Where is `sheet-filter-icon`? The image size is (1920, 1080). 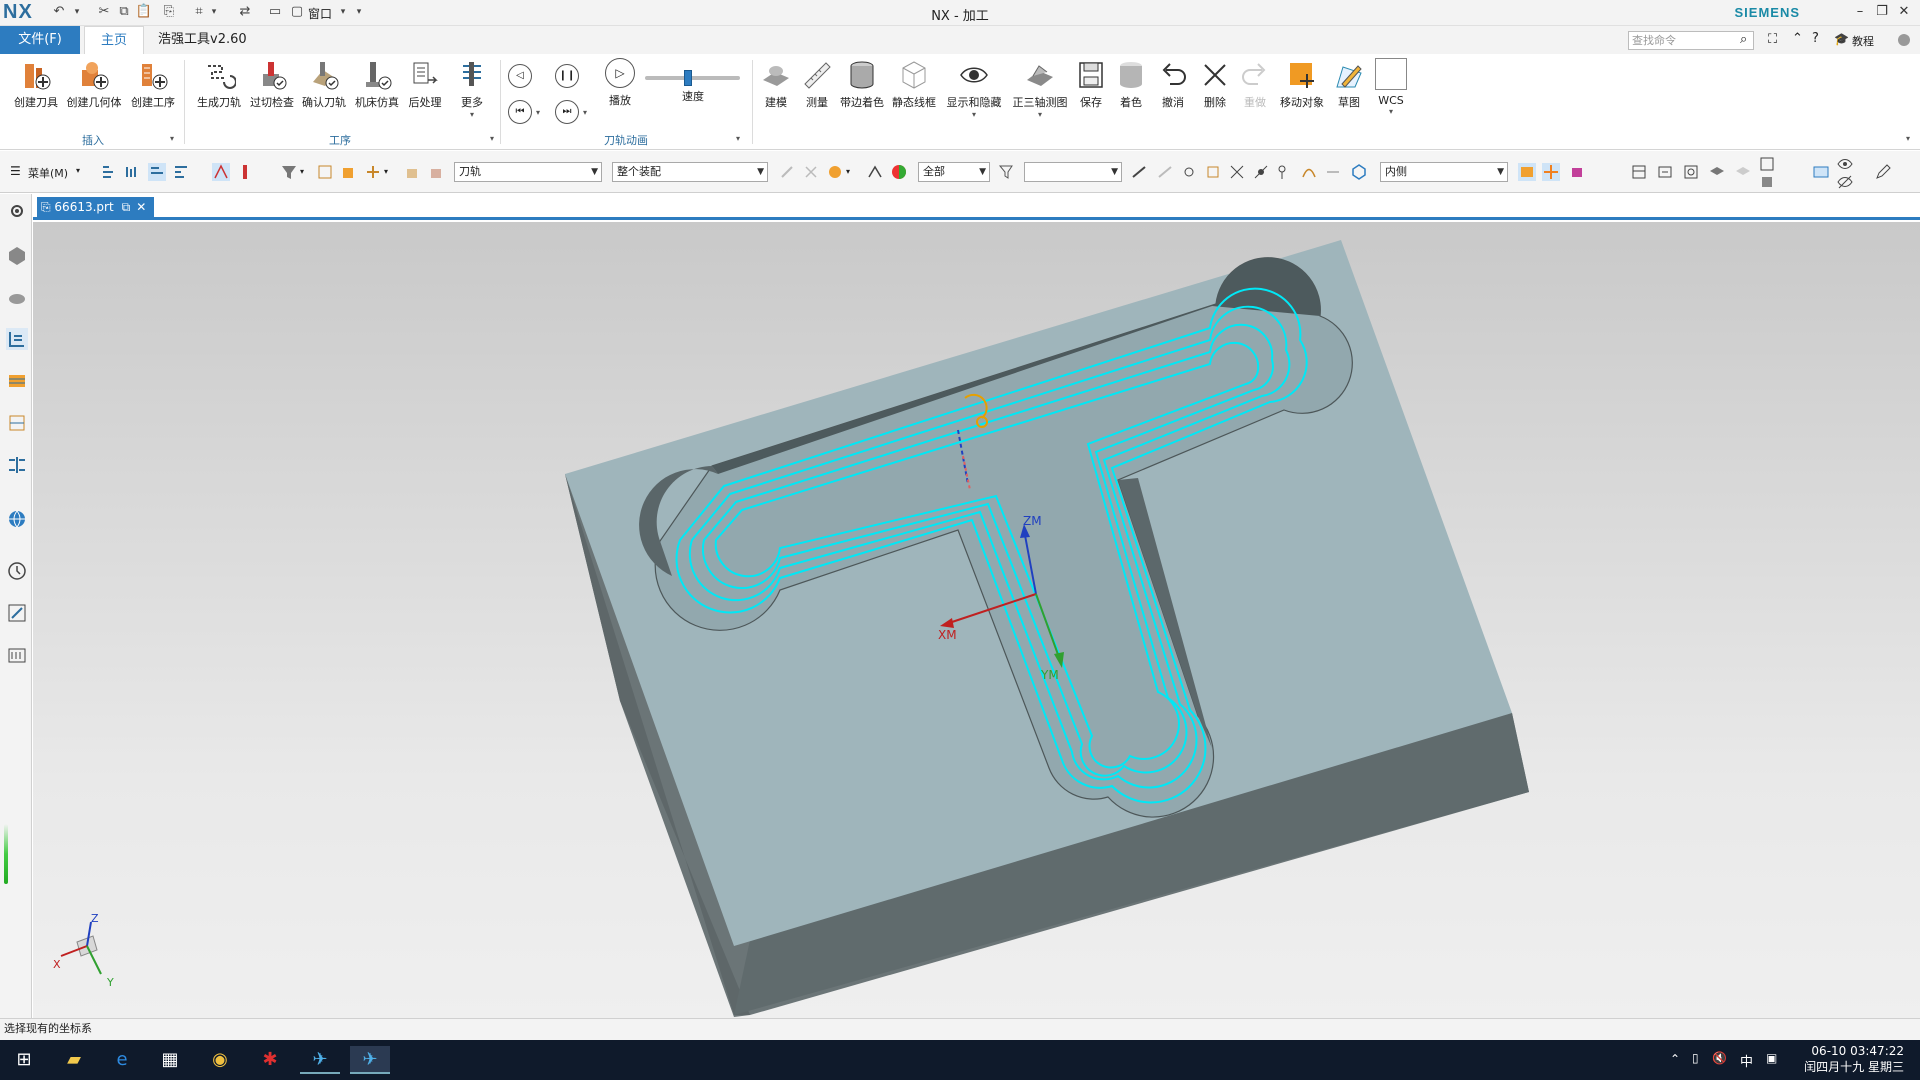
sheet-filter-icon is located at coordinates (437, 172).